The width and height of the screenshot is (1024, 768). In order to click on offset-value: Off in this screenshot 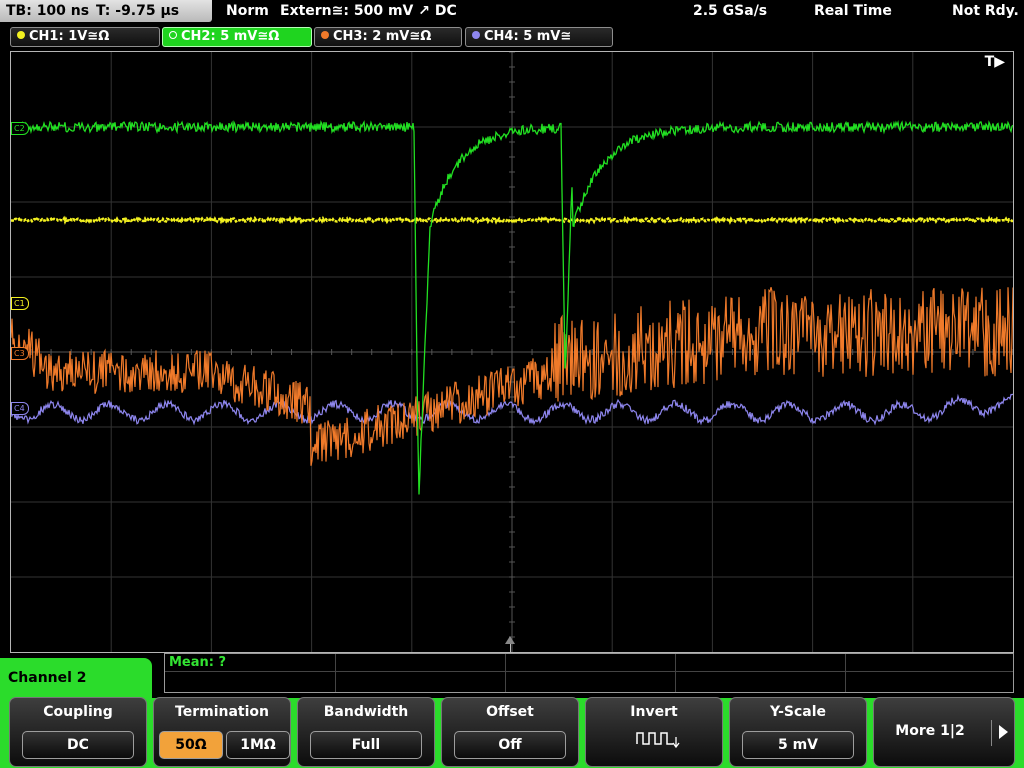, I will do `click(510, 745)`.